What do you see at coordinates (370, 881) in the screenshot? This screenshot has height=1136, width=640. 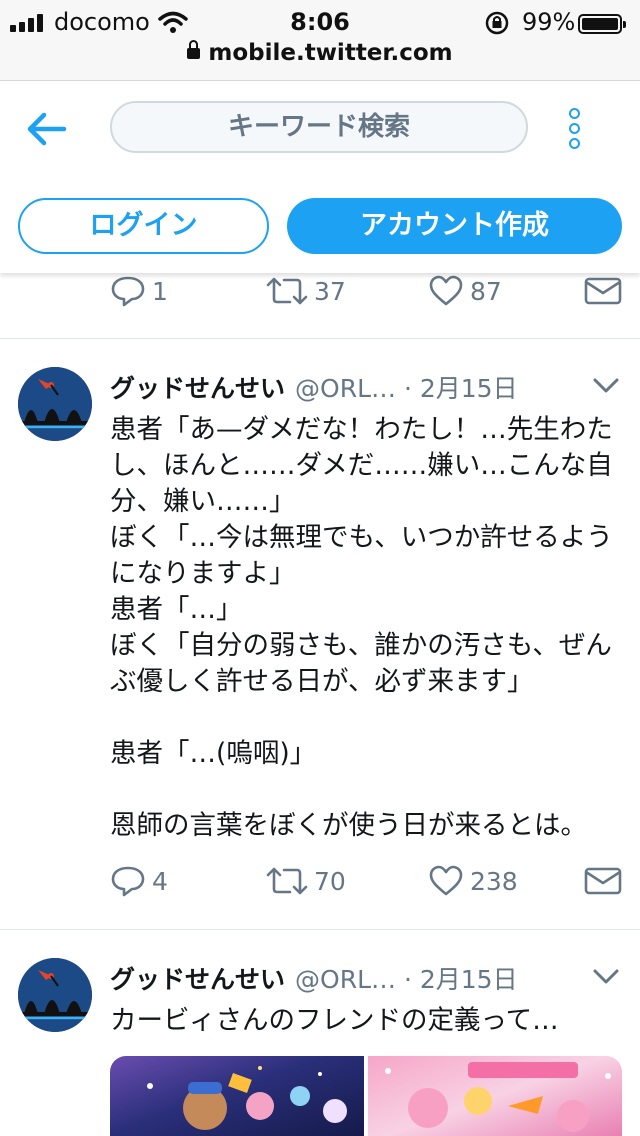 I see `tweet-actions: 4 70 238` at bounding box center [370, 881].